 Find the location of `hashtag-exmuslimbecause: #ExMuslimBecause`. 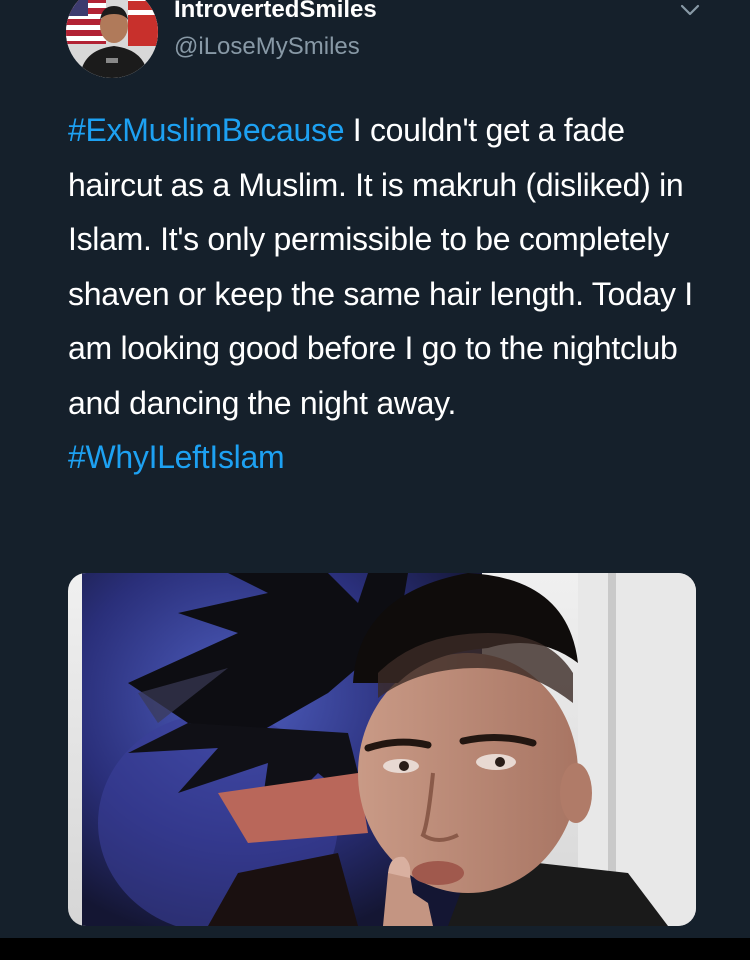

hashtag-exmuslimbecause: #ExMuslimBecause is located at coordinates (206, 130).